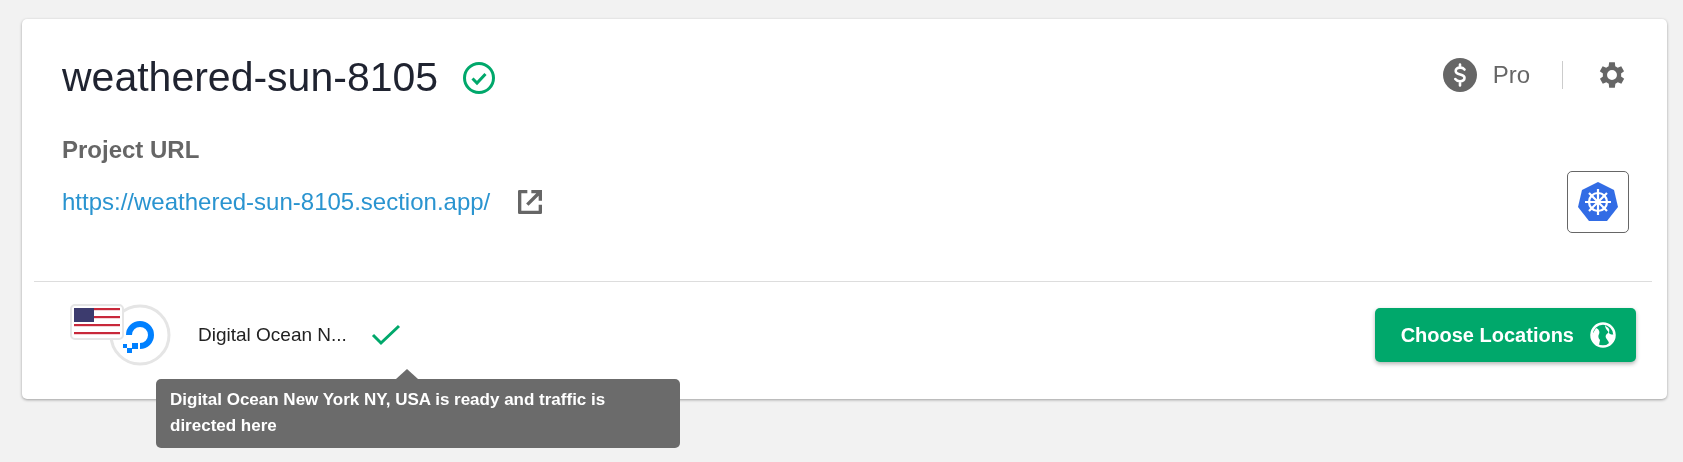  What do you see at coordinates (250, 77) in the screenshot?
I see `project-name: weathered-sun-8105` at bounding box center [250, 77].